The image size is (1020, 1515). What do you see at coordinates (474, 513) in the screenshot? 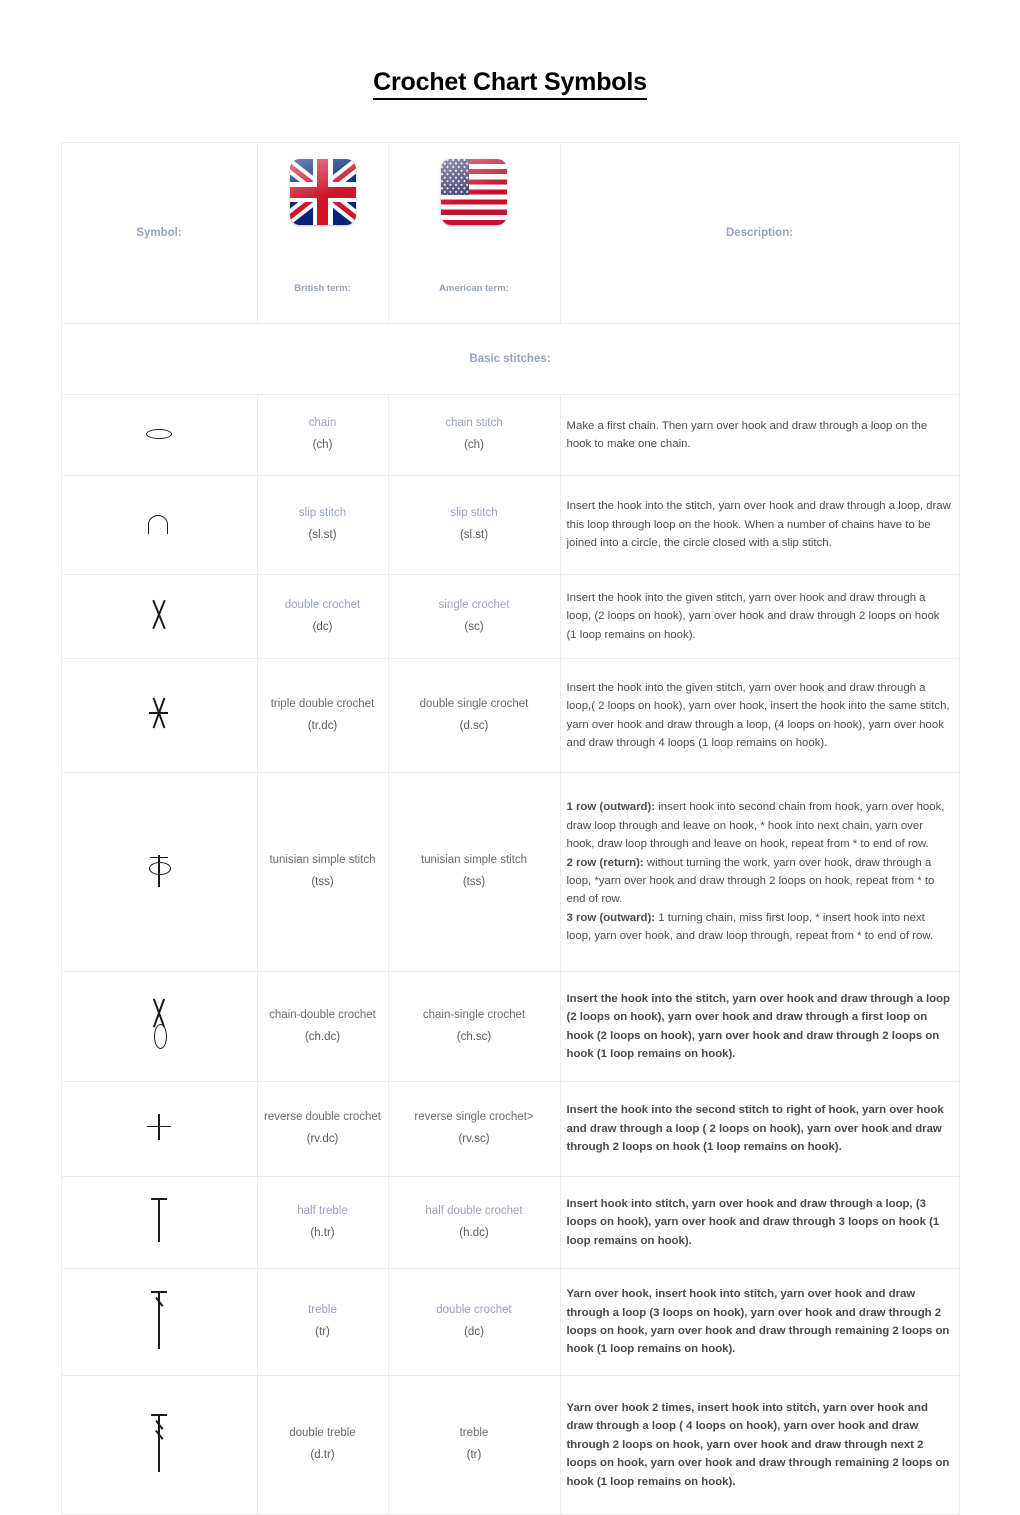
I see `american-term-name: slip stitch` at bounding box center [474, 513].